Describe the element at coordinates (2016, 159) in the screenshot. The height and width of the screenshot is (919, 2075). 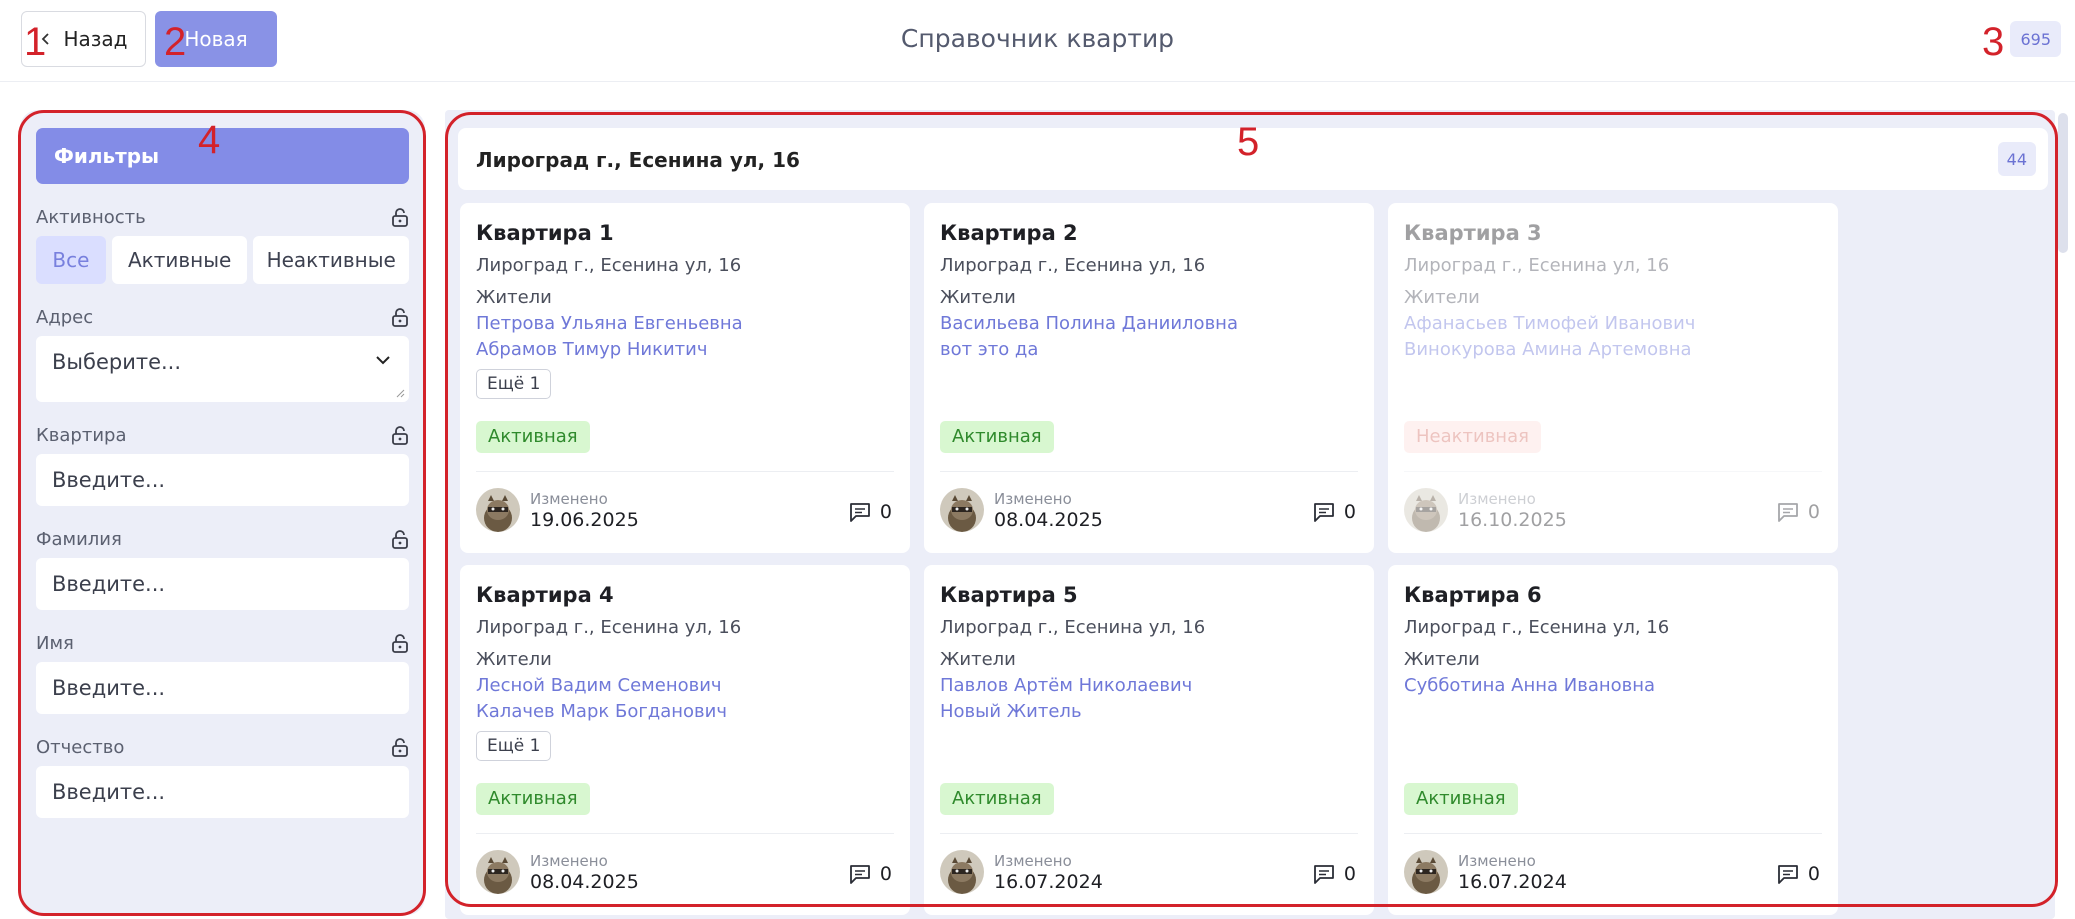
I see `group-count-badge: 44` at that location.